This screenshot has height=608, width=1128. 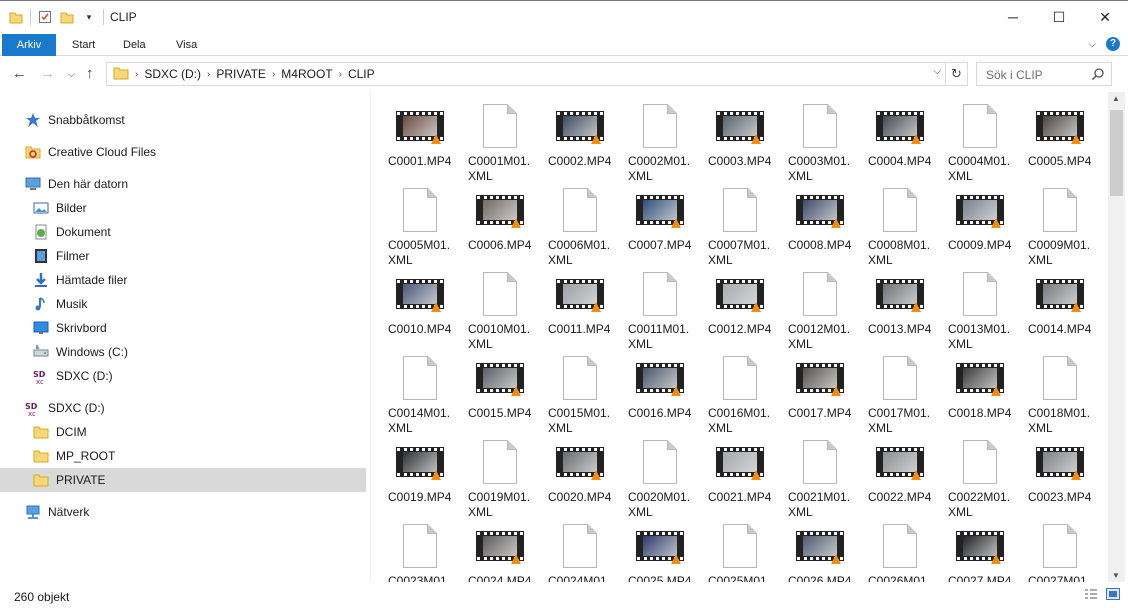 What do you see at coordinates (660, 142) in the screenshot?
I see `file-item: C0002M01. XML` at bounding box center [660, 142].